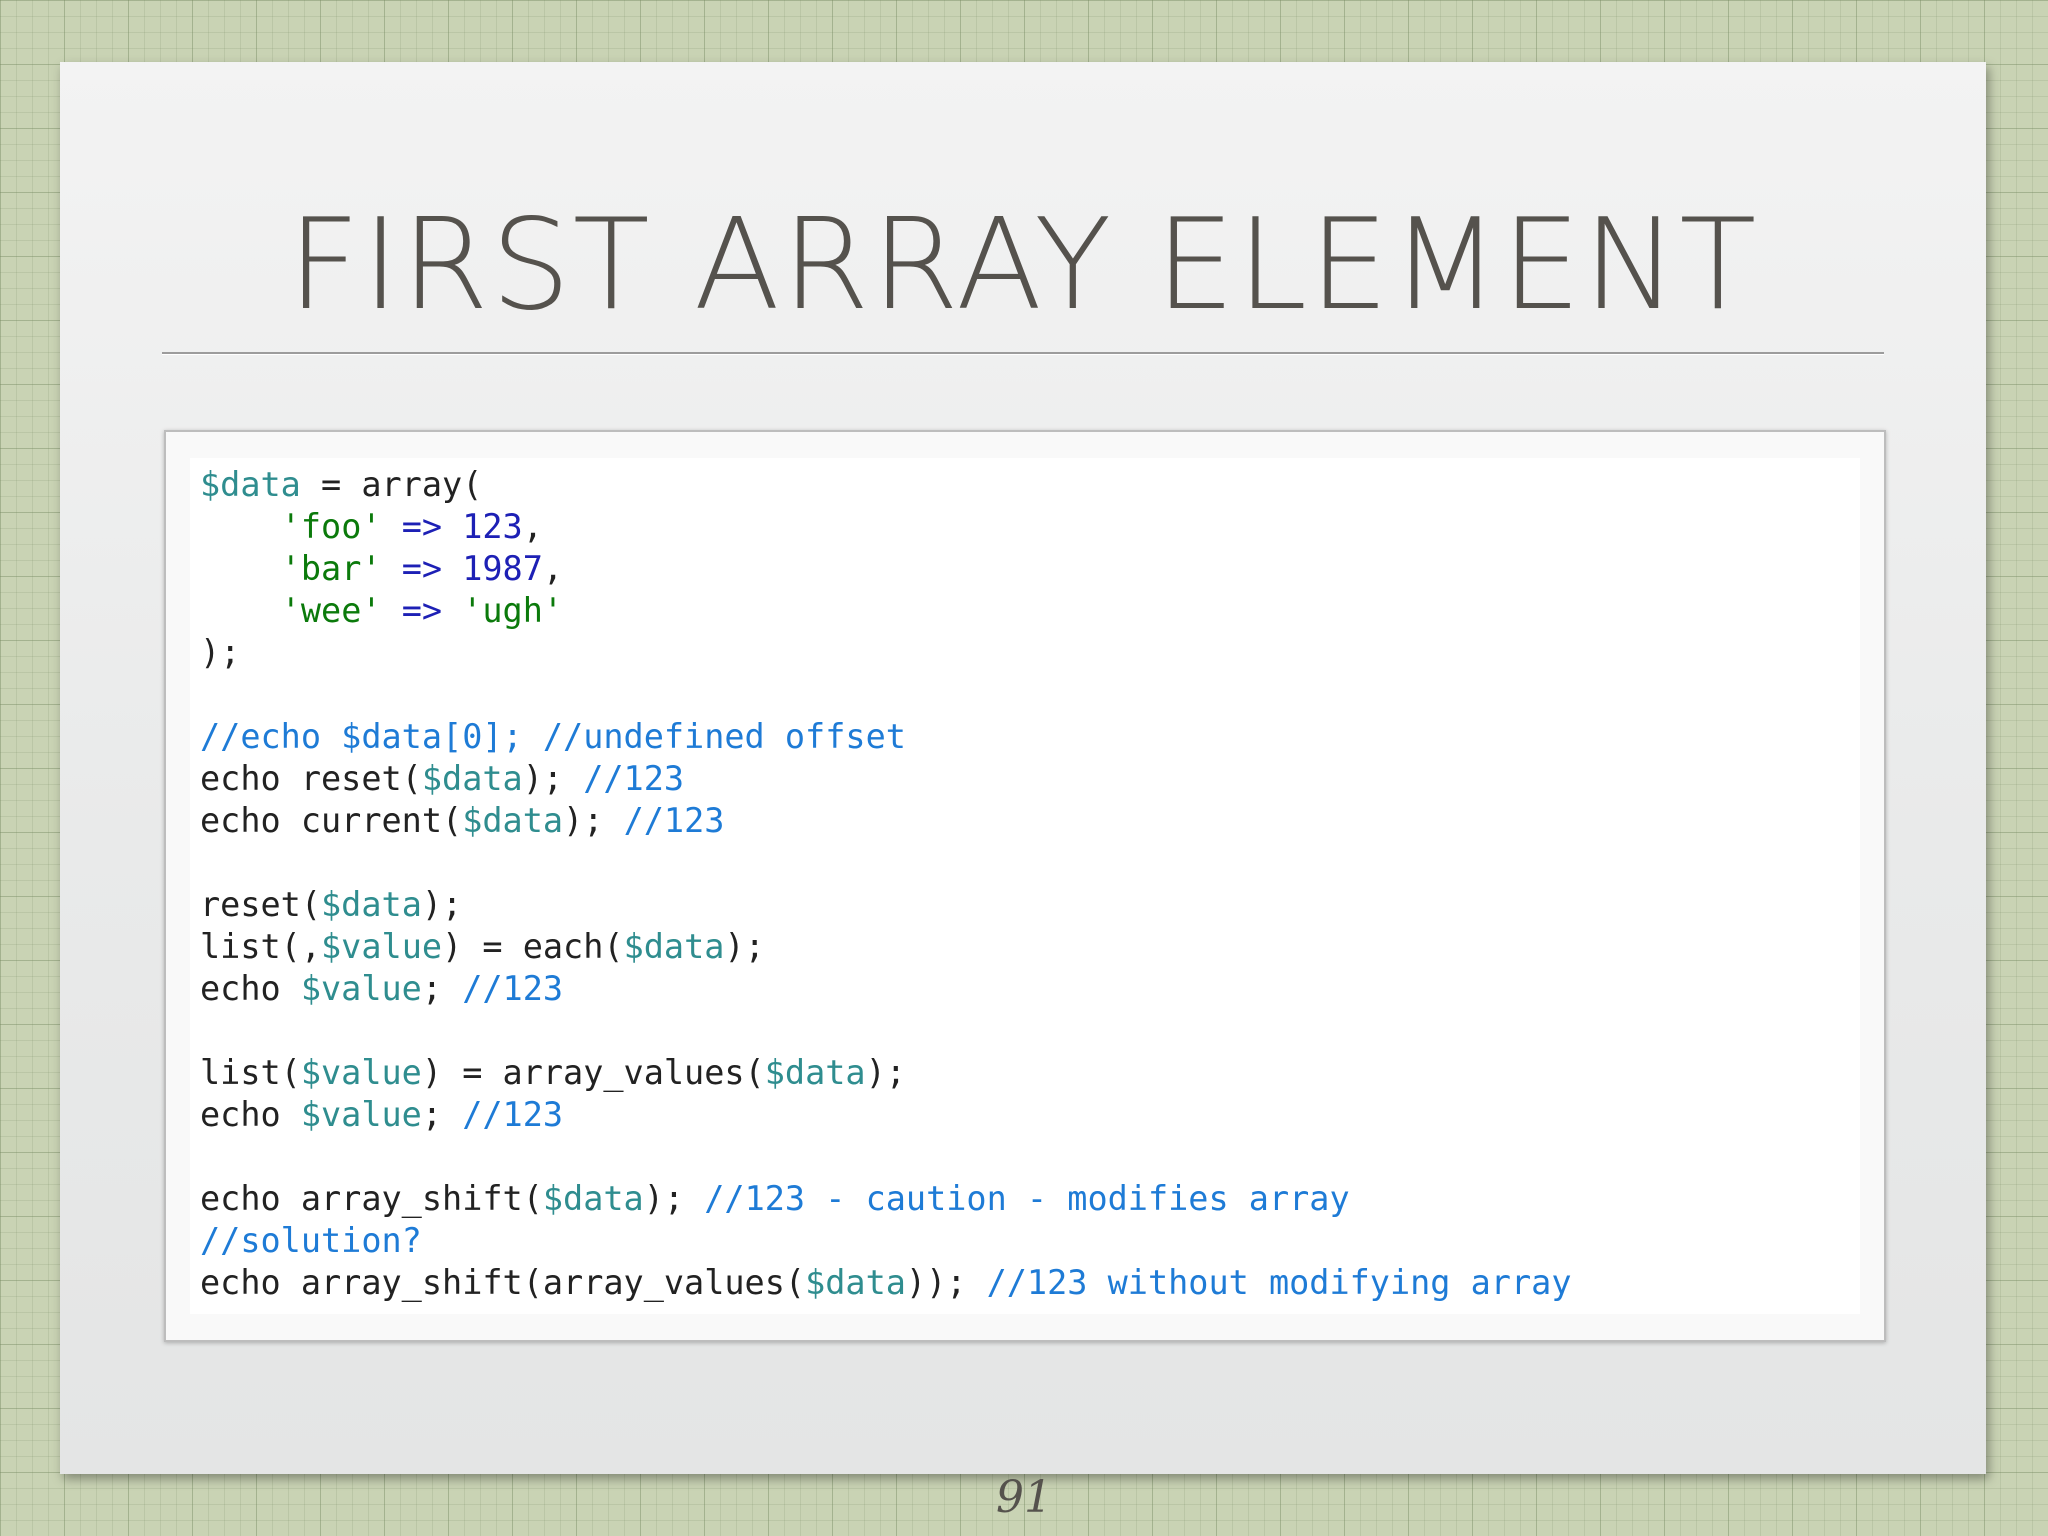 The width and height of the screenshot is (2048, 1536). I want to click on code-token: list(, so click(250, 1072).